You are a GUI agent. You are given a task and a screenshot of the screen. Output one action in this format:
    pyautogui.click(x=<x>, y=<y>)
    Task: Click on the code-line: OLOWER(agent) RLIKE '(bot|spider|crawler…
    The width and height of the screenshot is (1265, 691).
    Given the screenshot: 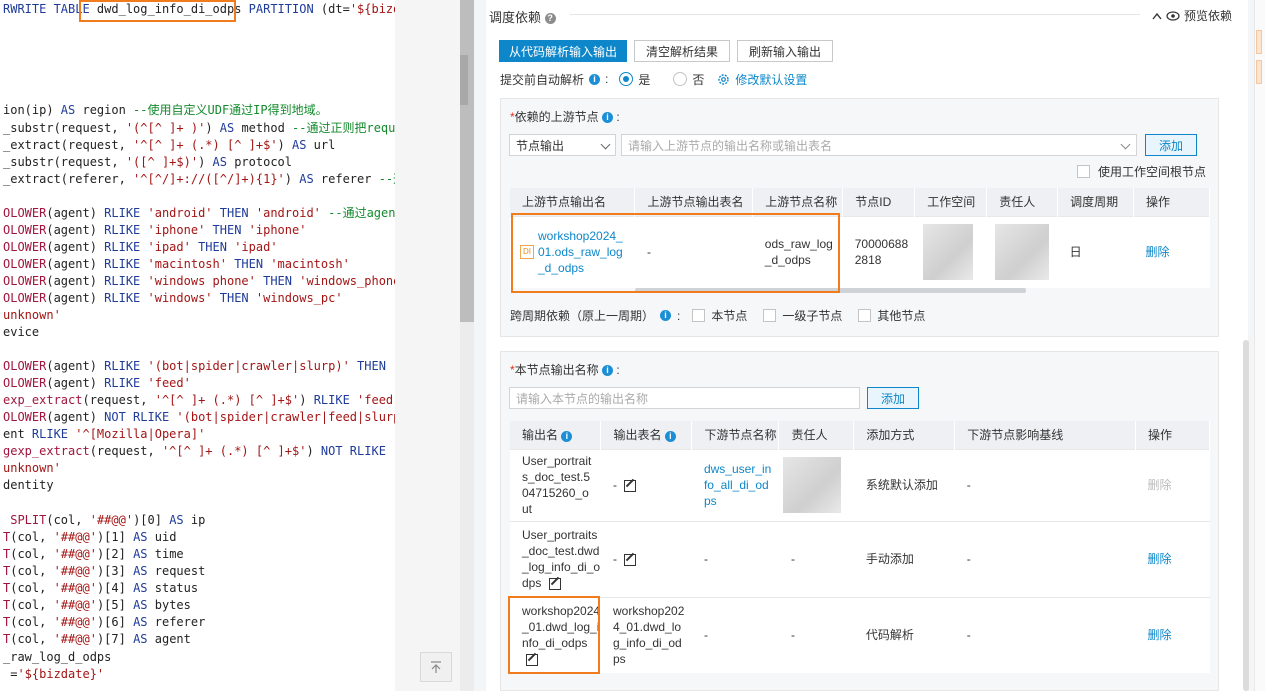 What is the action you would take?
    pyautogui.click(x=199, y=366)
    